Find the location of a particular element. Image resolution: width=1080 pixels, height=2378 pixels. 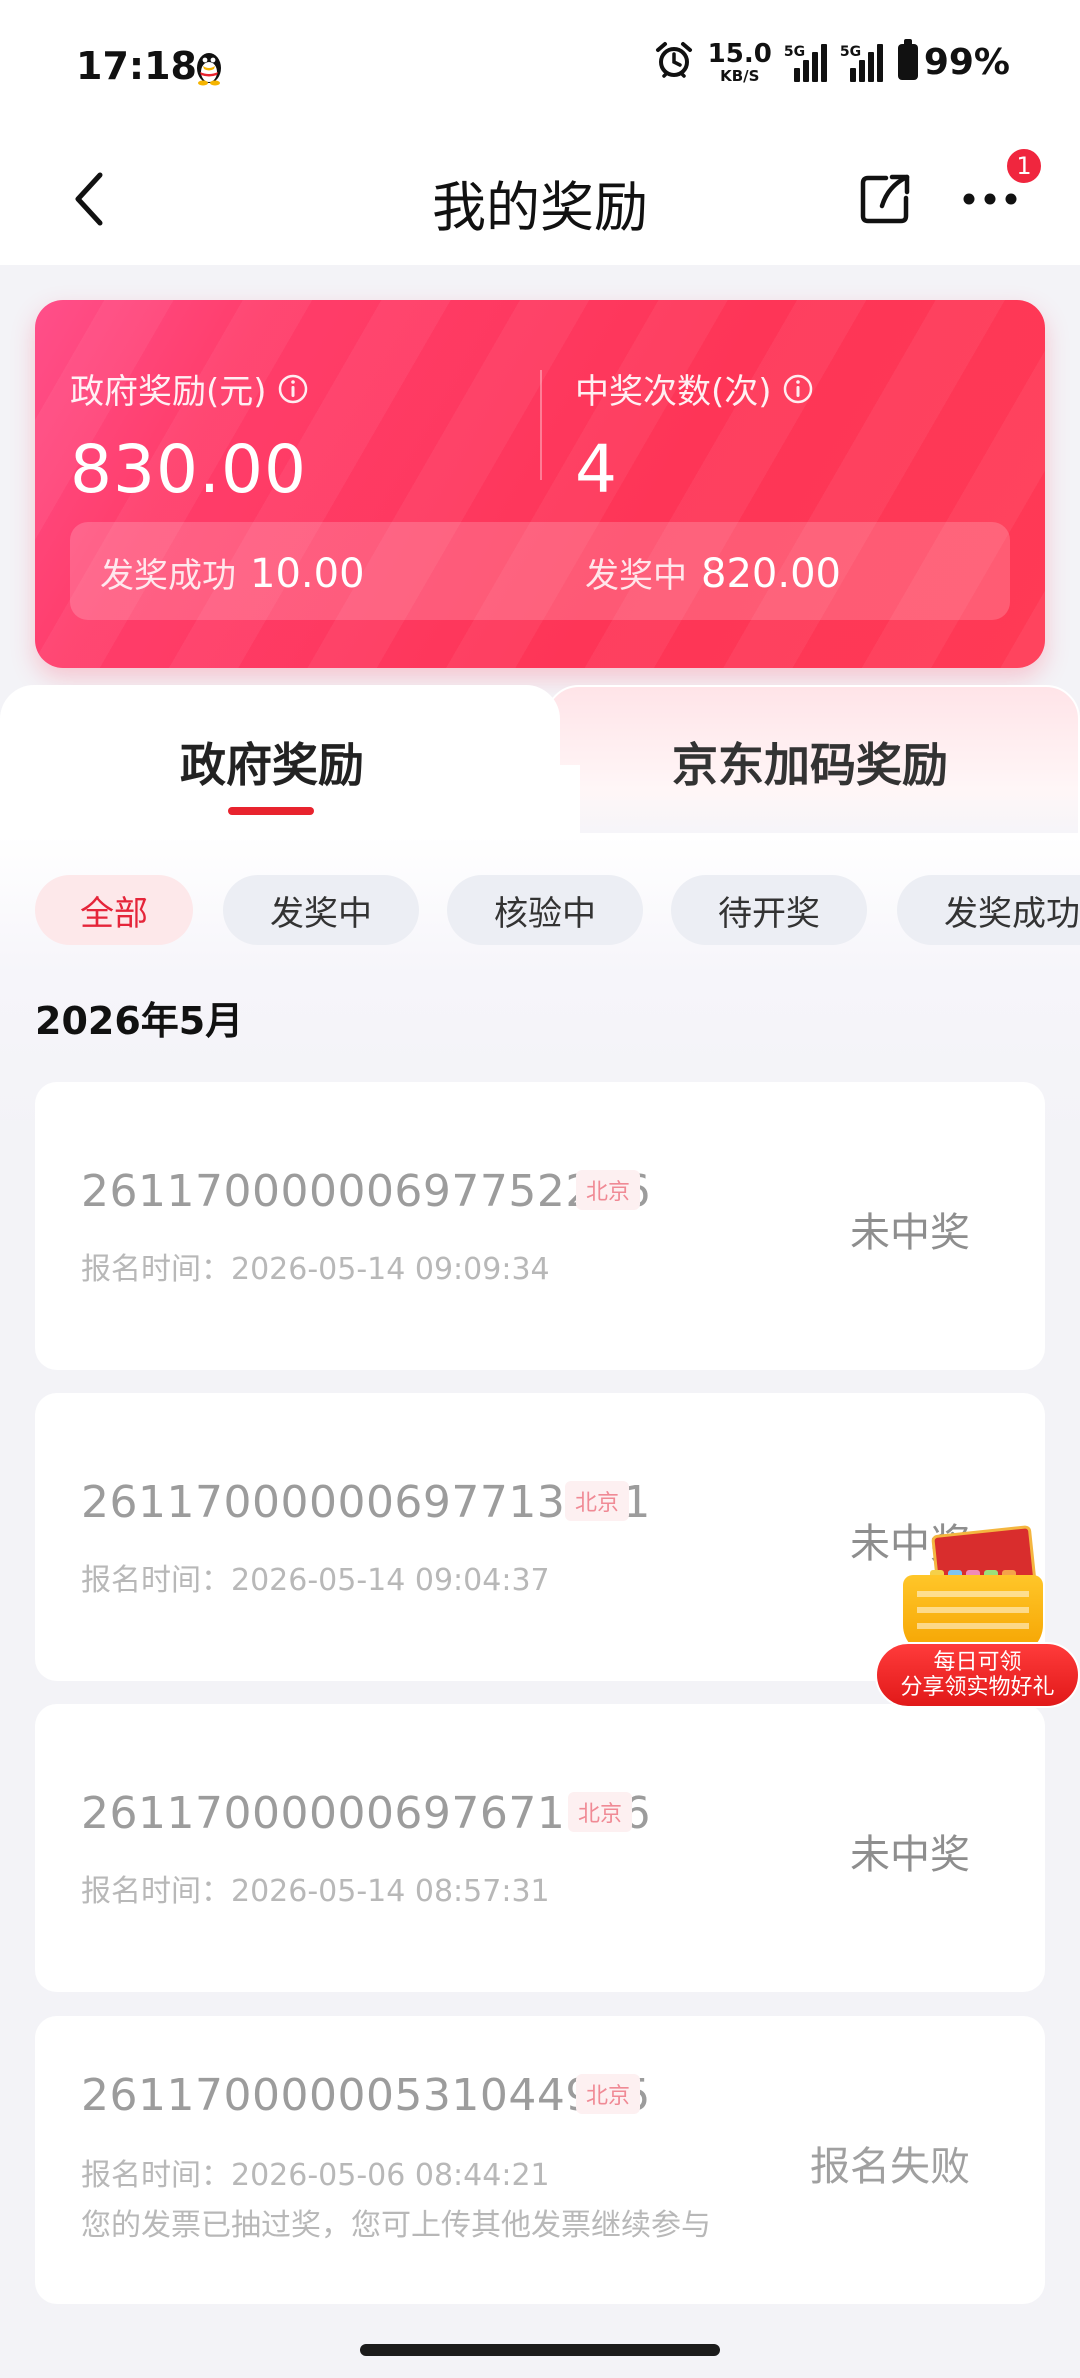

battery-percent: 99% is located at coordinates (966, 62).